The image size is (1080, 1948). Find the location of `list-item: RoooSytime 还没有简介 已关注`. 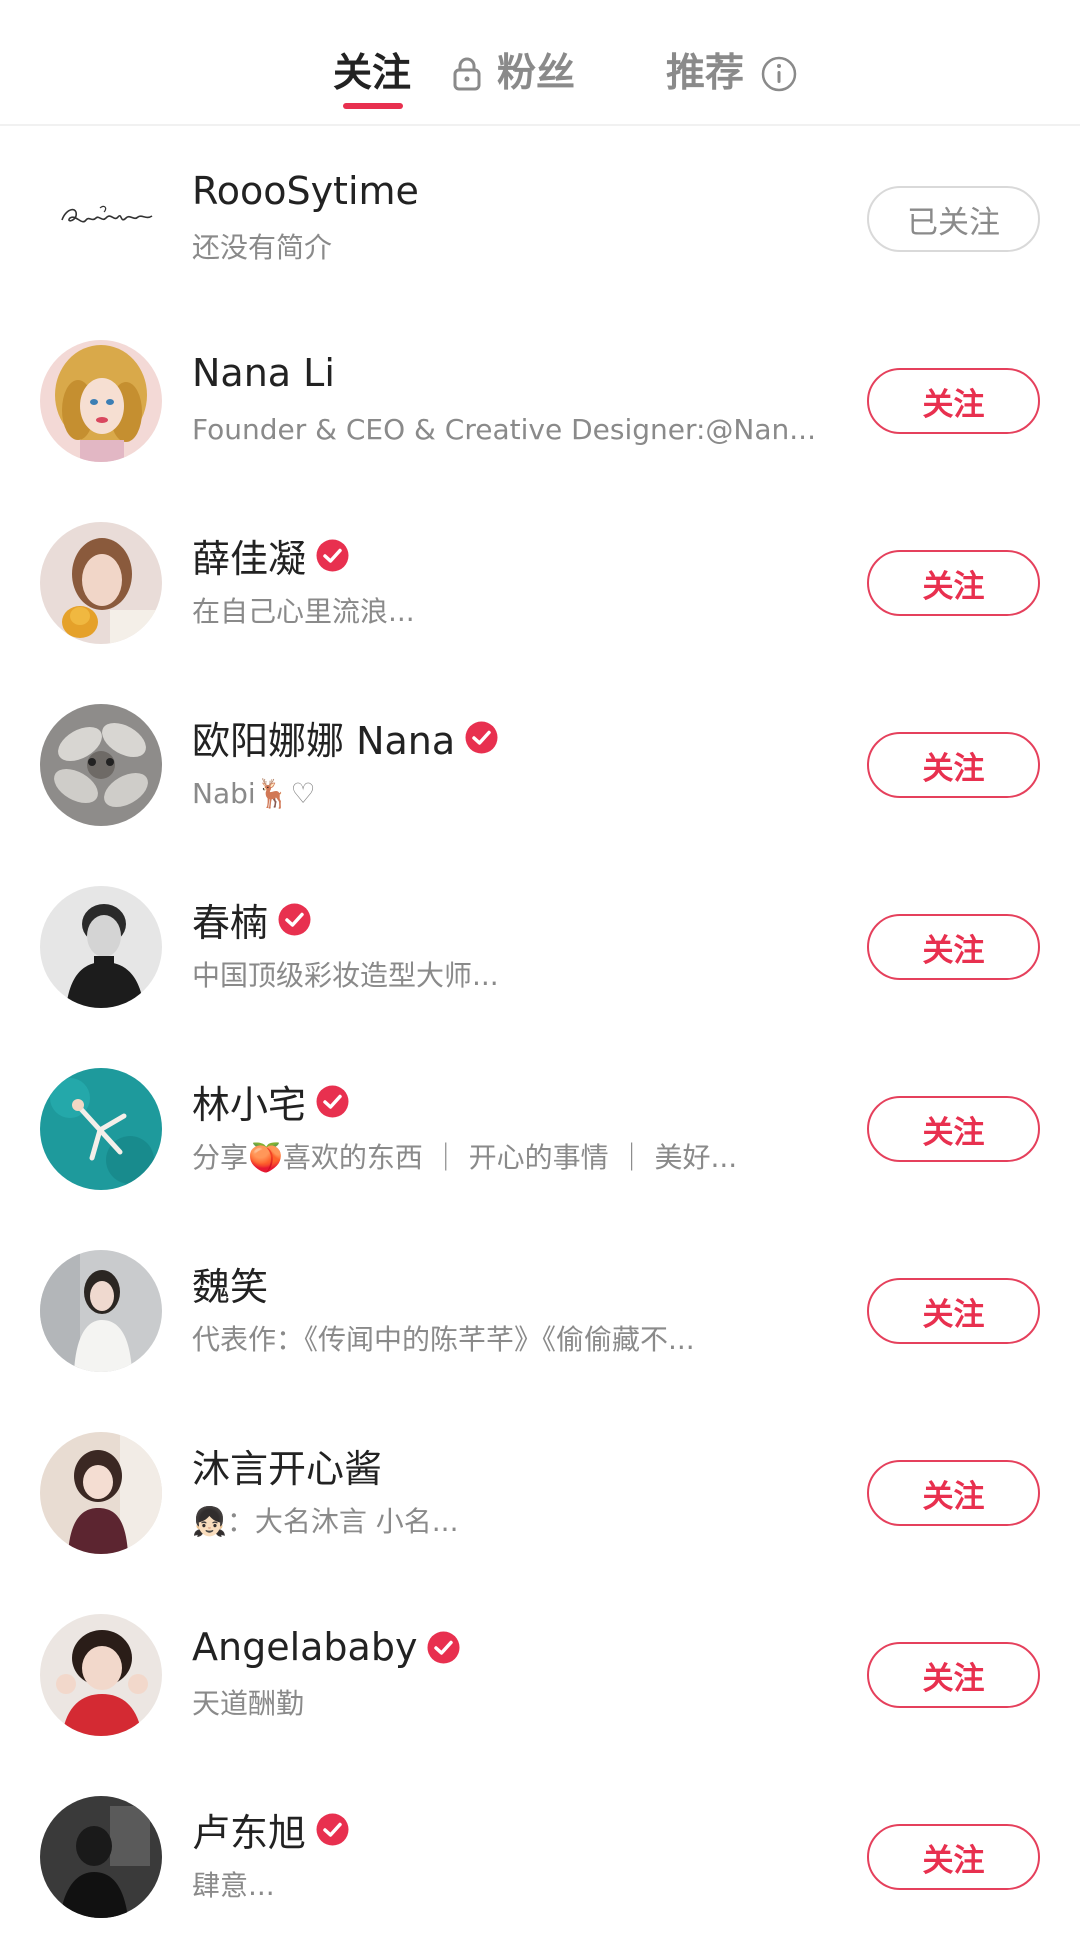

list-item: RoooSytime 还没有简介 已关注 is located at coordinates (540, 219).